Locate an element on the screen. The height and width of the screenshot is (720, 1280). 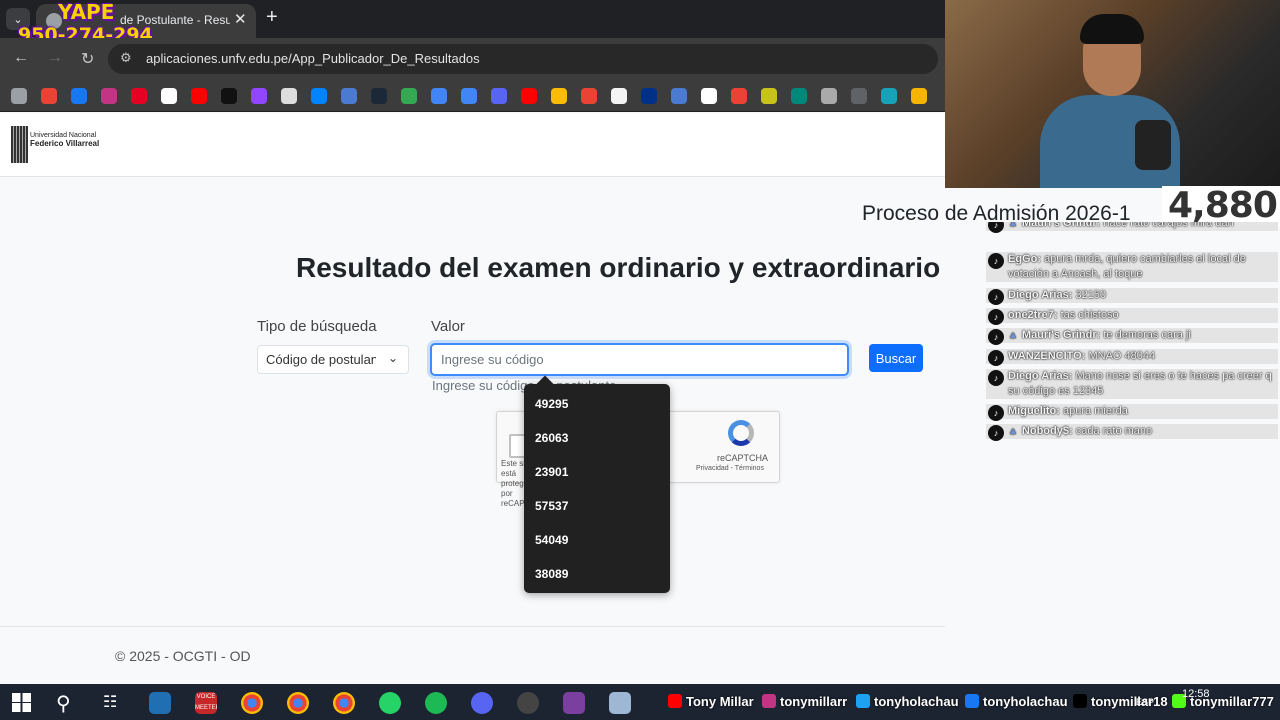
instagram-icon is located at coordinates (769, 701).